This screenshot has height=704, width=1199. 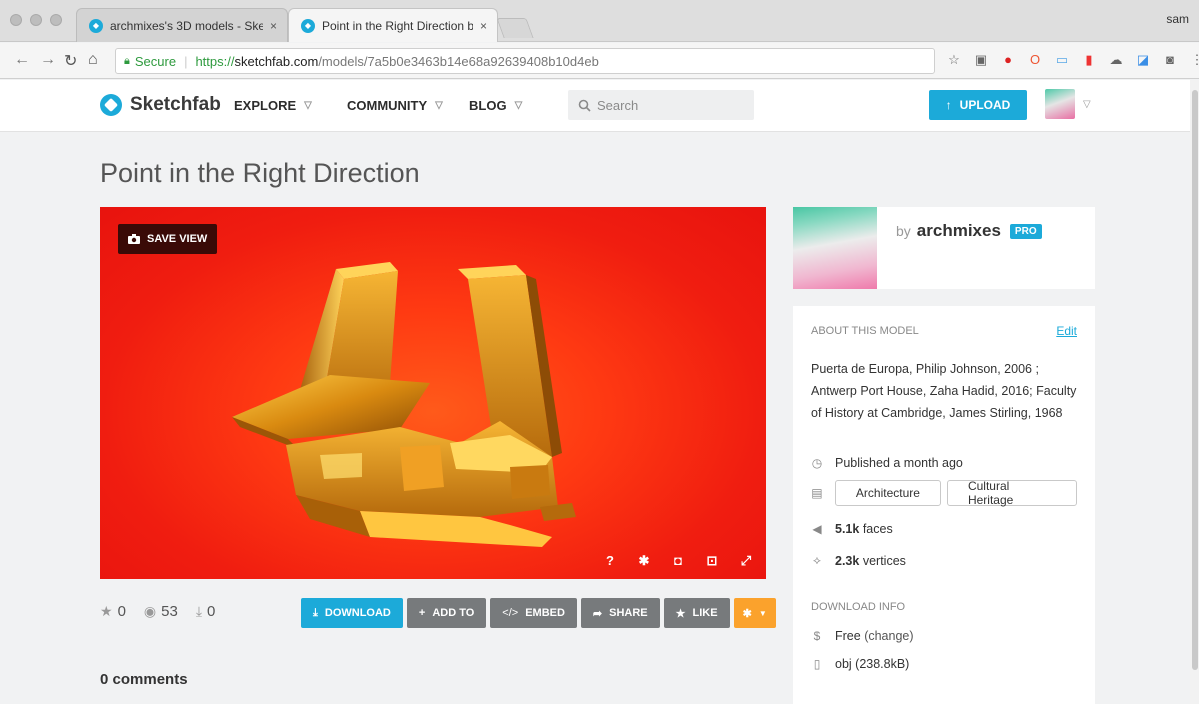 What do you see at coordinates (155, 61) in the screenshot?
I see `secure-label: Secure` at bounding box center [155, 61].